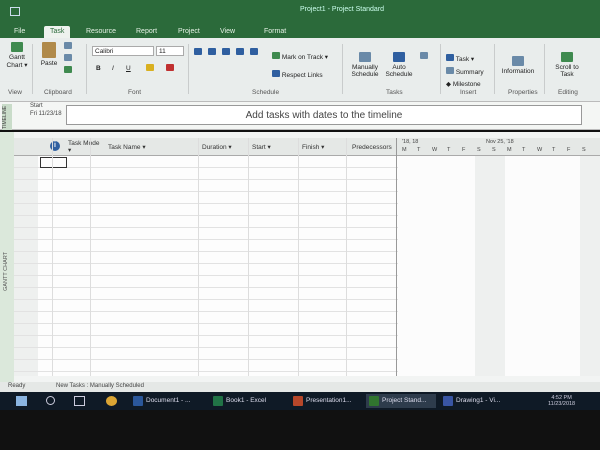  I want to click on cut-button, so click(68, 46).